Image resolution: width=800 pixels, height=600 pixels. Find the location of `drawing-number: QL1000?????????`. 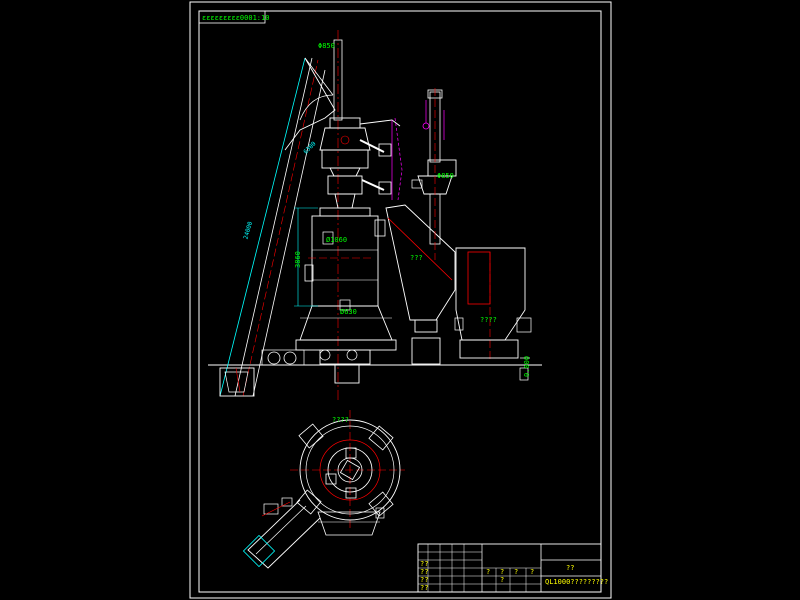

drawing-number: QL1000????????? is located at coordinates (576, 582).